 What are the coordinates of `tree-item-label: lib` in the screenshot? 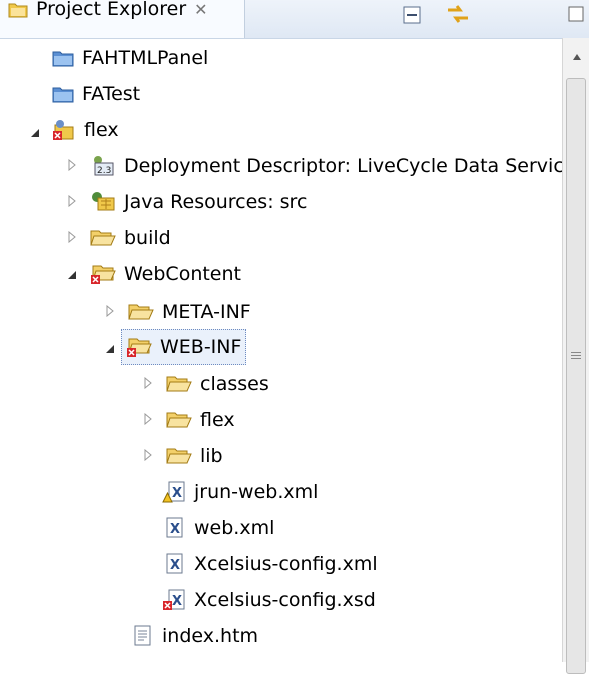 It's located at (211, 456).